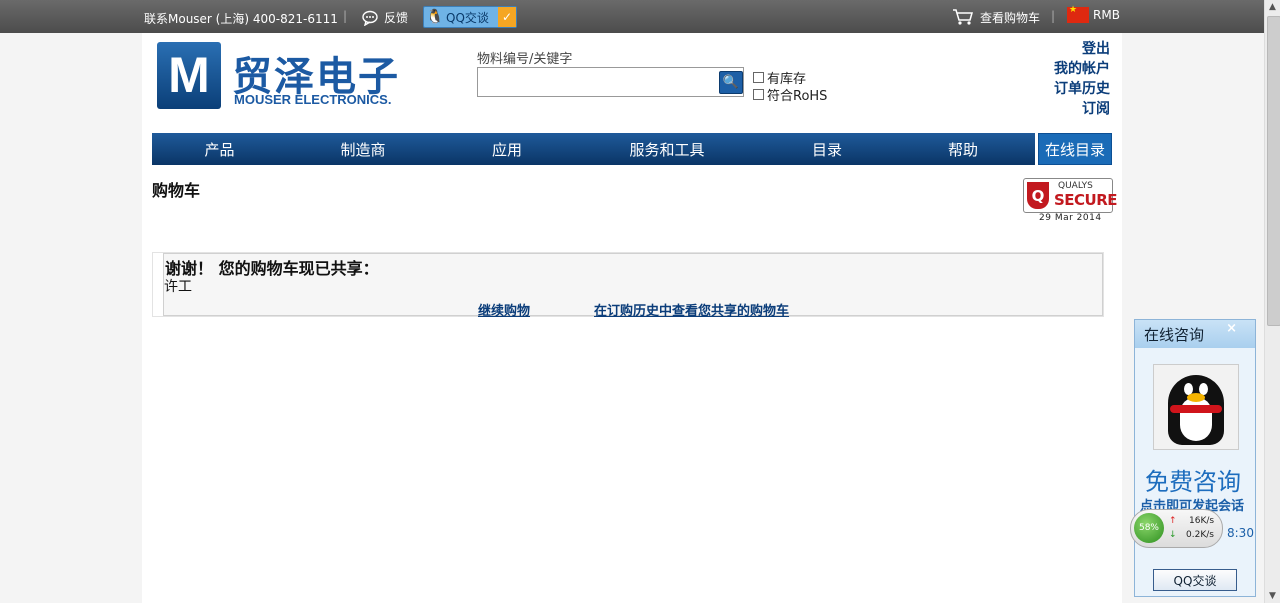 The height and width of the screenshot is (603, 1280). What do you see at coordinates (507, 149) in the screenshot?
I see `nav-applications: 应用` at bounding box center [507, 149].